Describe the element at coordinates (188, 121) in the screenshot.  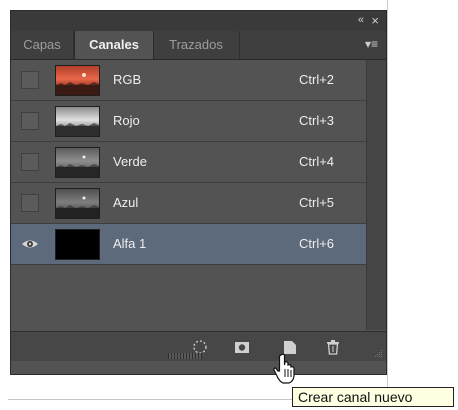
I see `channel-row-rojo: Rojo Ctrl+3` at that location.